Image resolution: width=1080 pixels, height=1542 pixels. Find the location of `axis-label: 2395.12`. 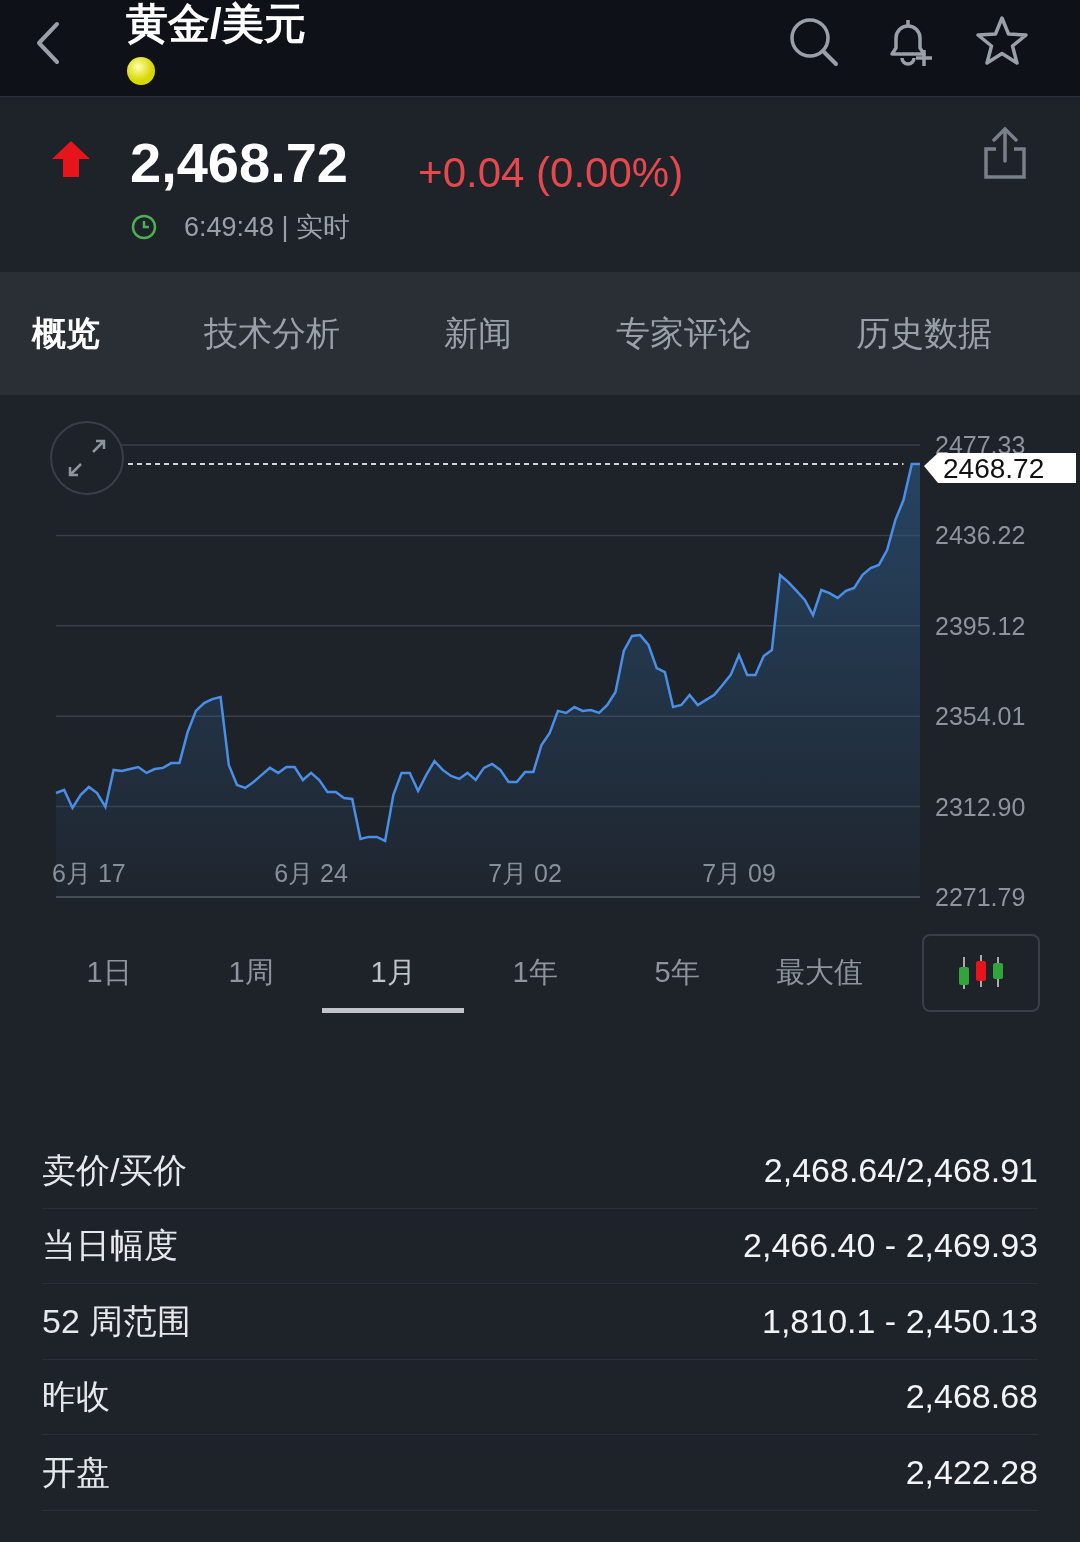

axis-label: 2395.12 is located at coordinates (980, 625).